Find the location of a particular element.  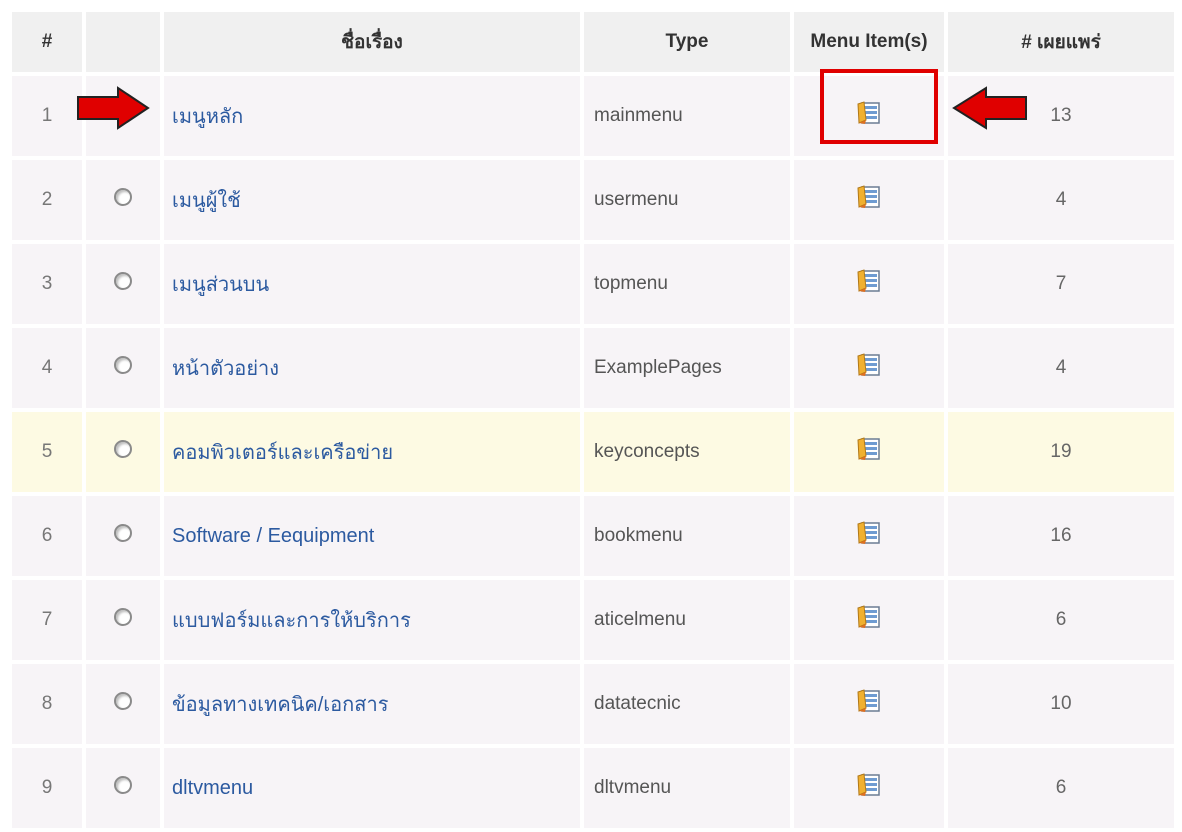

menu-title-link: เมนูส่วนบน is located at coordinates (220, 285).